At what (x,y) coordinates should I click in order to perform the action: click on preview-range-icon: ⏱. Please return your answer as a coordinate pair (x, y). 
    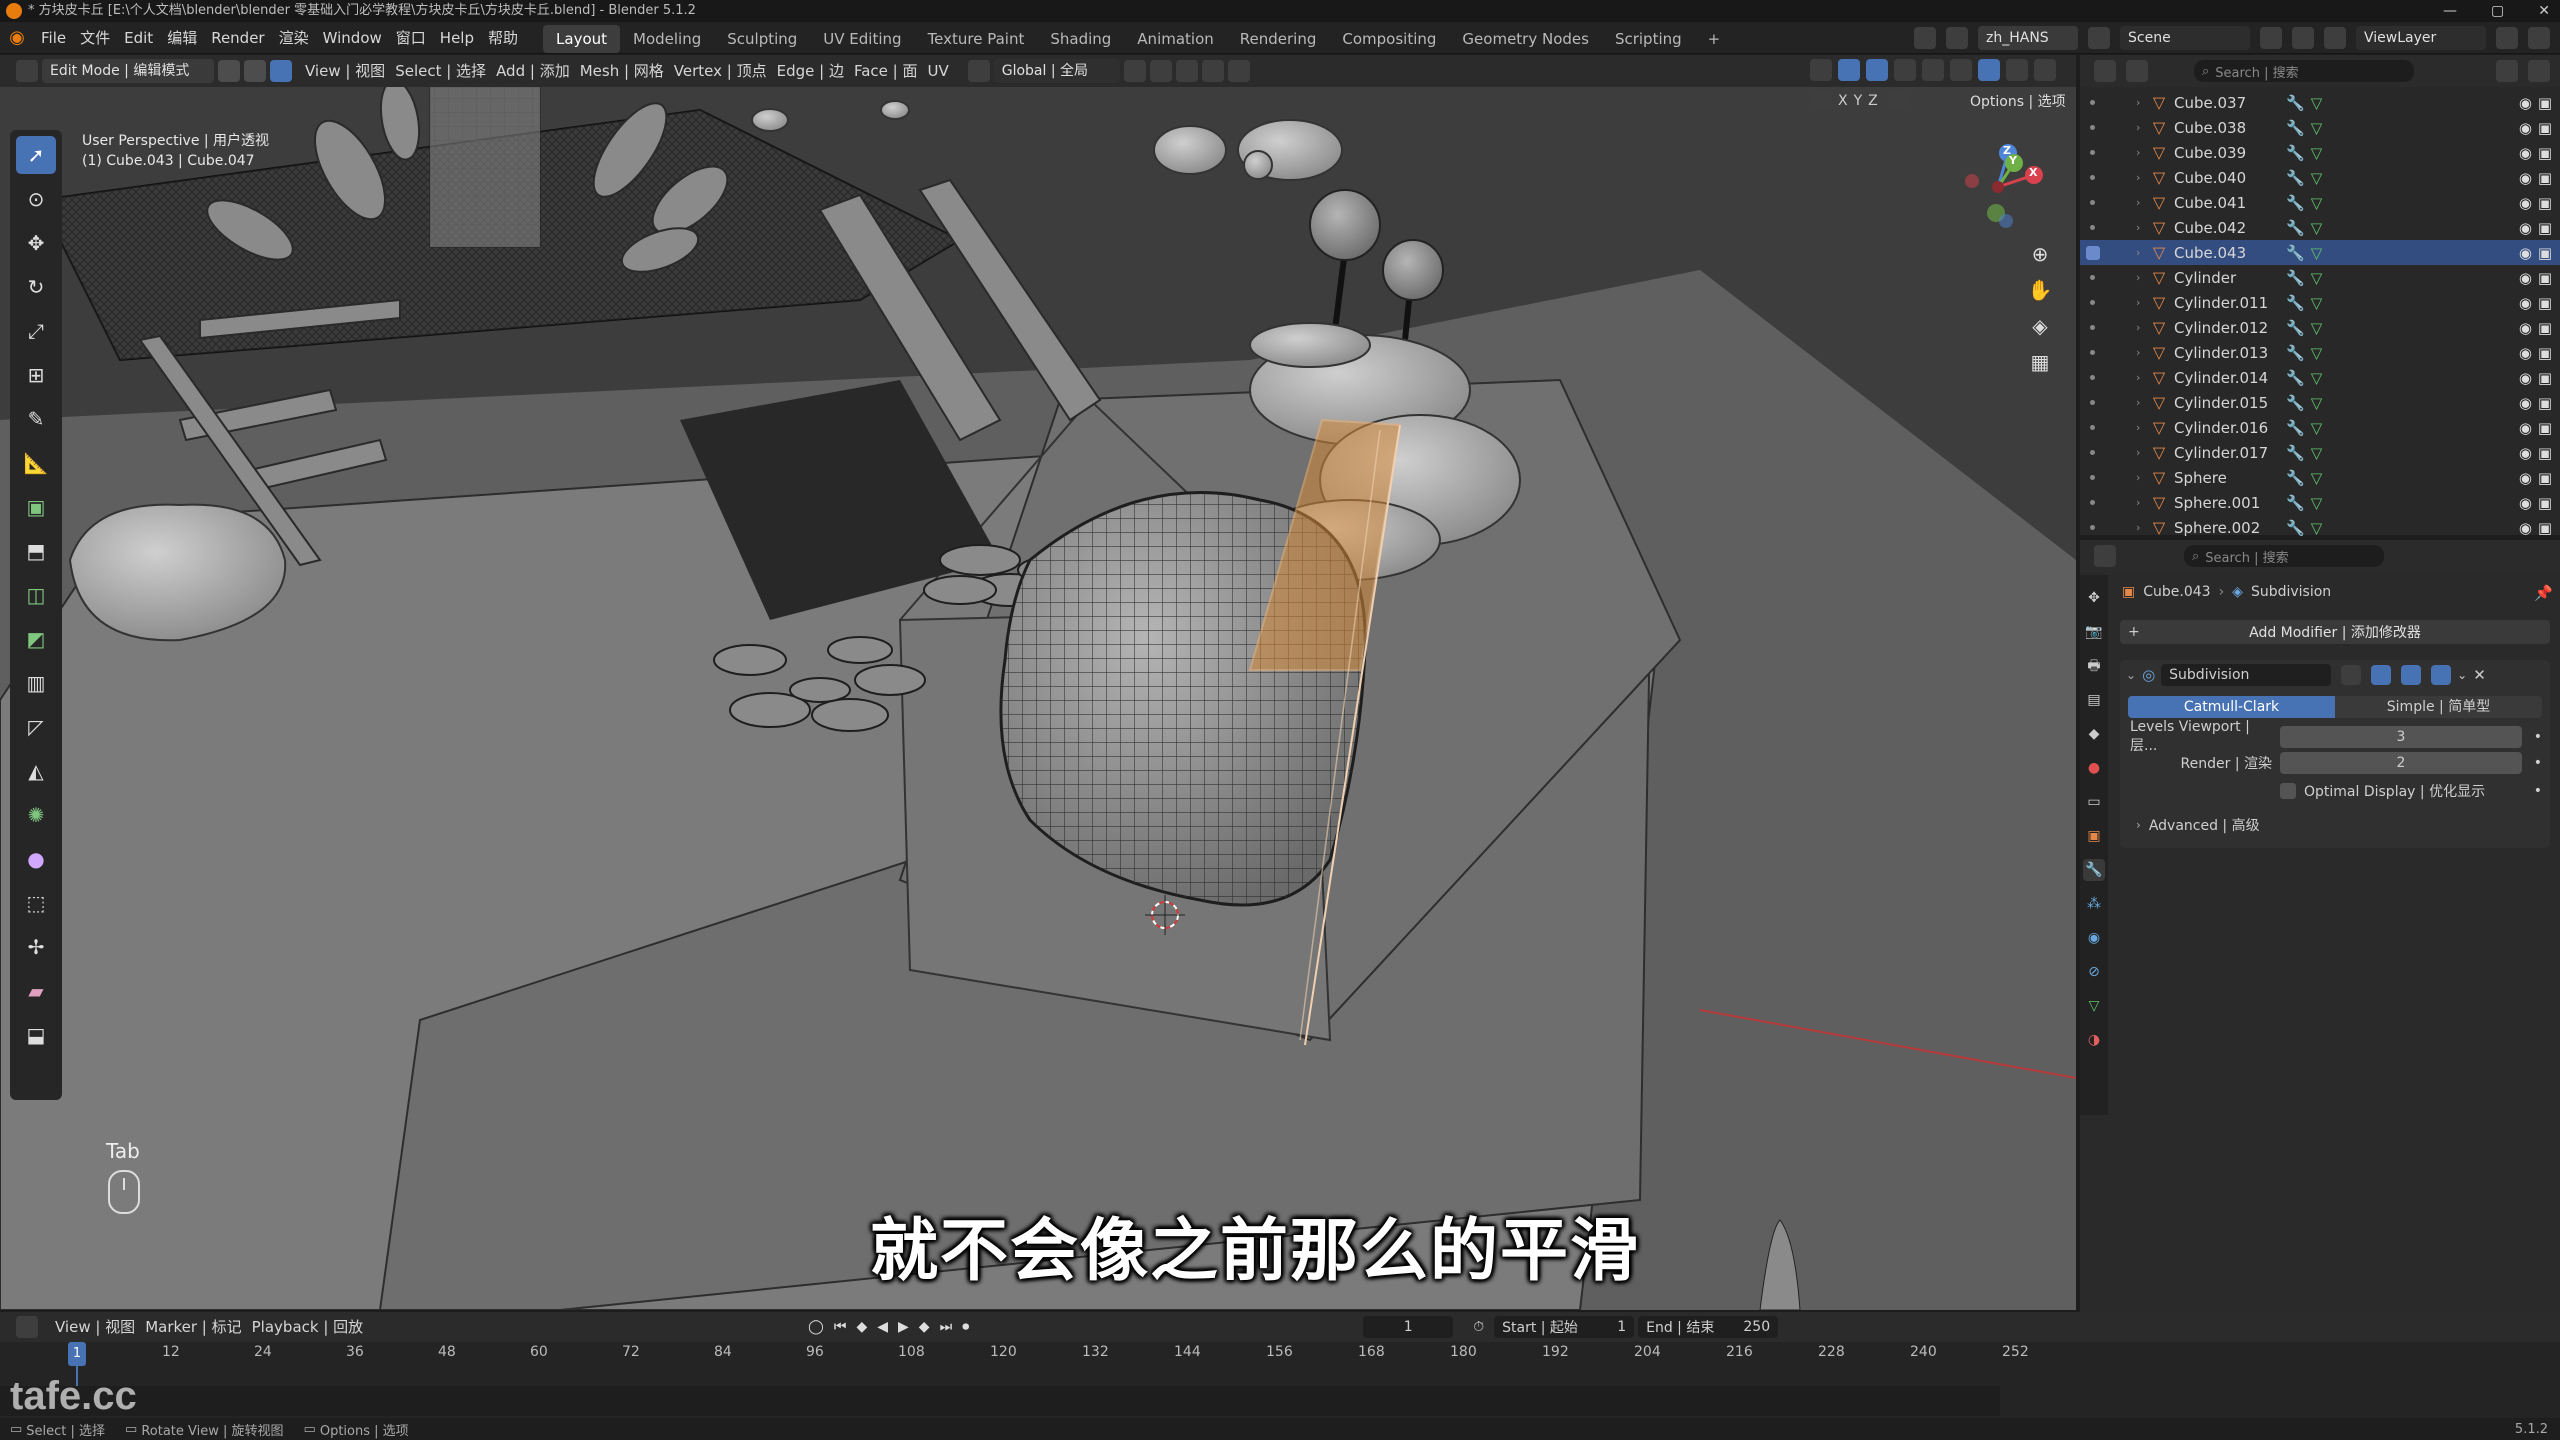
    Looking at the image, I should click on (1478, 1327).